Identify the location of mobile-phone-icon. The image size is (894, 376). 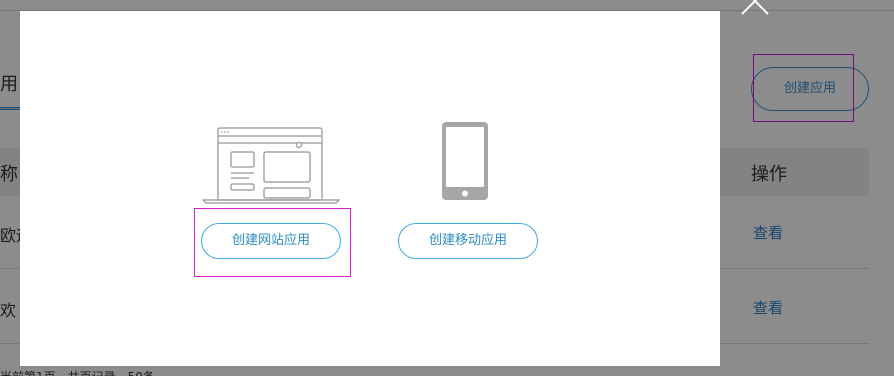
(465, 161).